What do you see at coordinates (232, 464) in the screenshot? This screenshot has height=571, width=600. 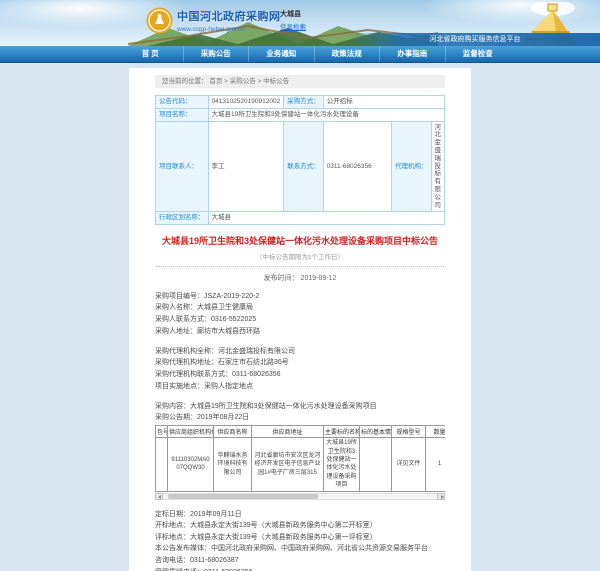 I see `cell-supplier-name: 华麒瑞水务环境科技有限公司` at bounding box center [232, 464].